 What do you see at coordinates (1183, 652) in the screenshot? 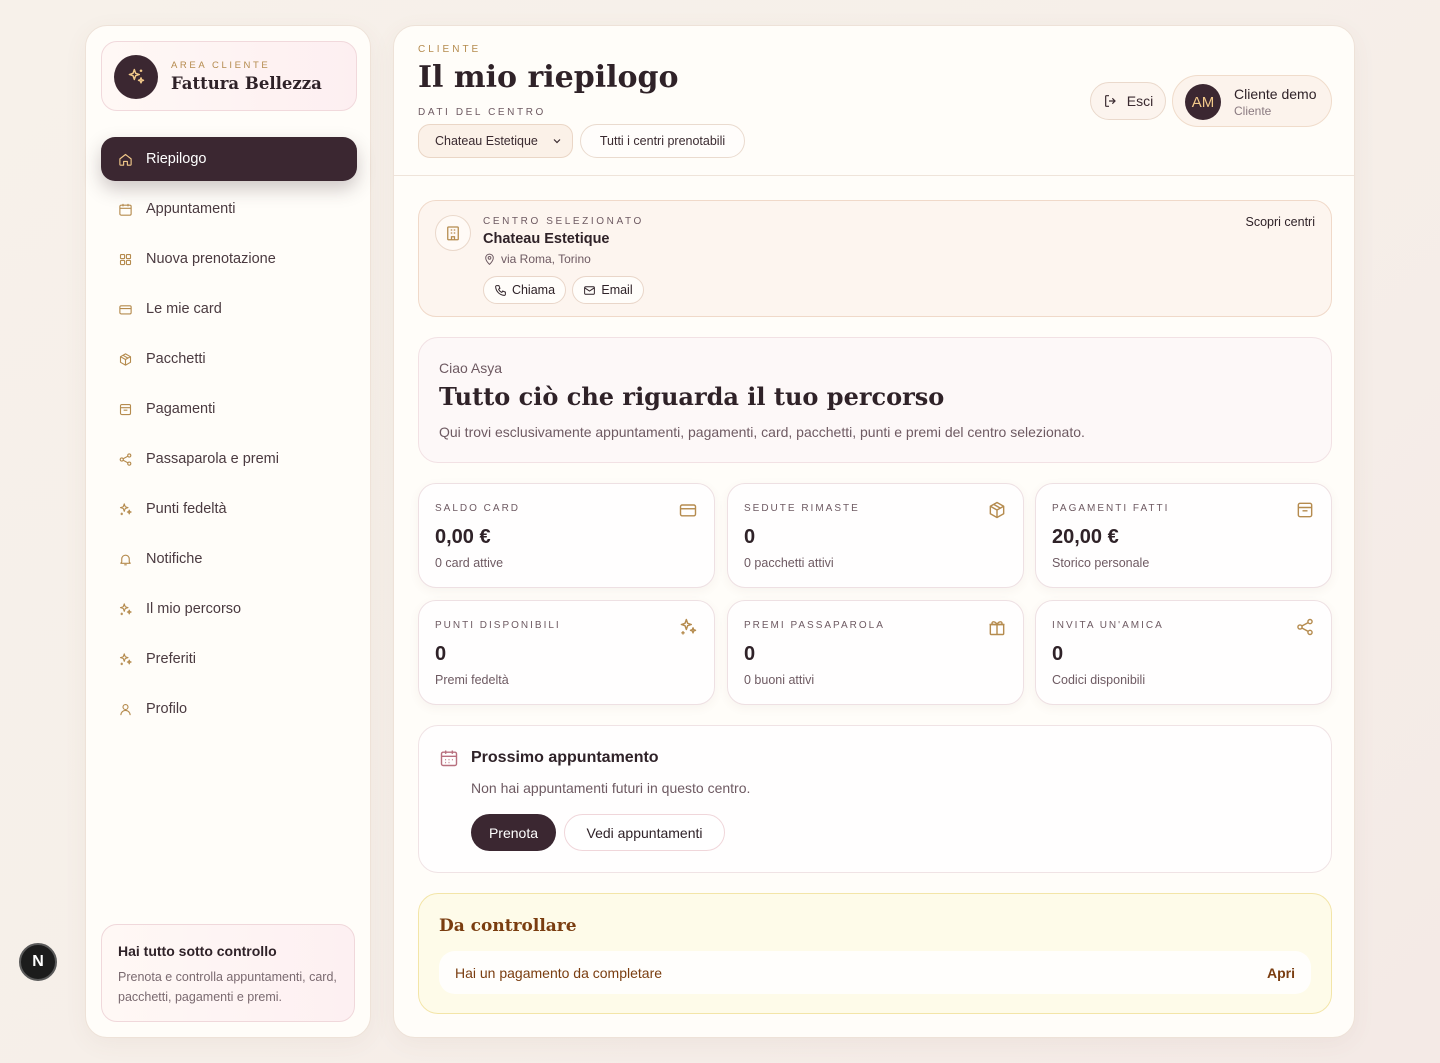
I see `stat-card-invita: INVITA UN'AMICA 0 Codici disponibili` at bounding box center [1183, 652].